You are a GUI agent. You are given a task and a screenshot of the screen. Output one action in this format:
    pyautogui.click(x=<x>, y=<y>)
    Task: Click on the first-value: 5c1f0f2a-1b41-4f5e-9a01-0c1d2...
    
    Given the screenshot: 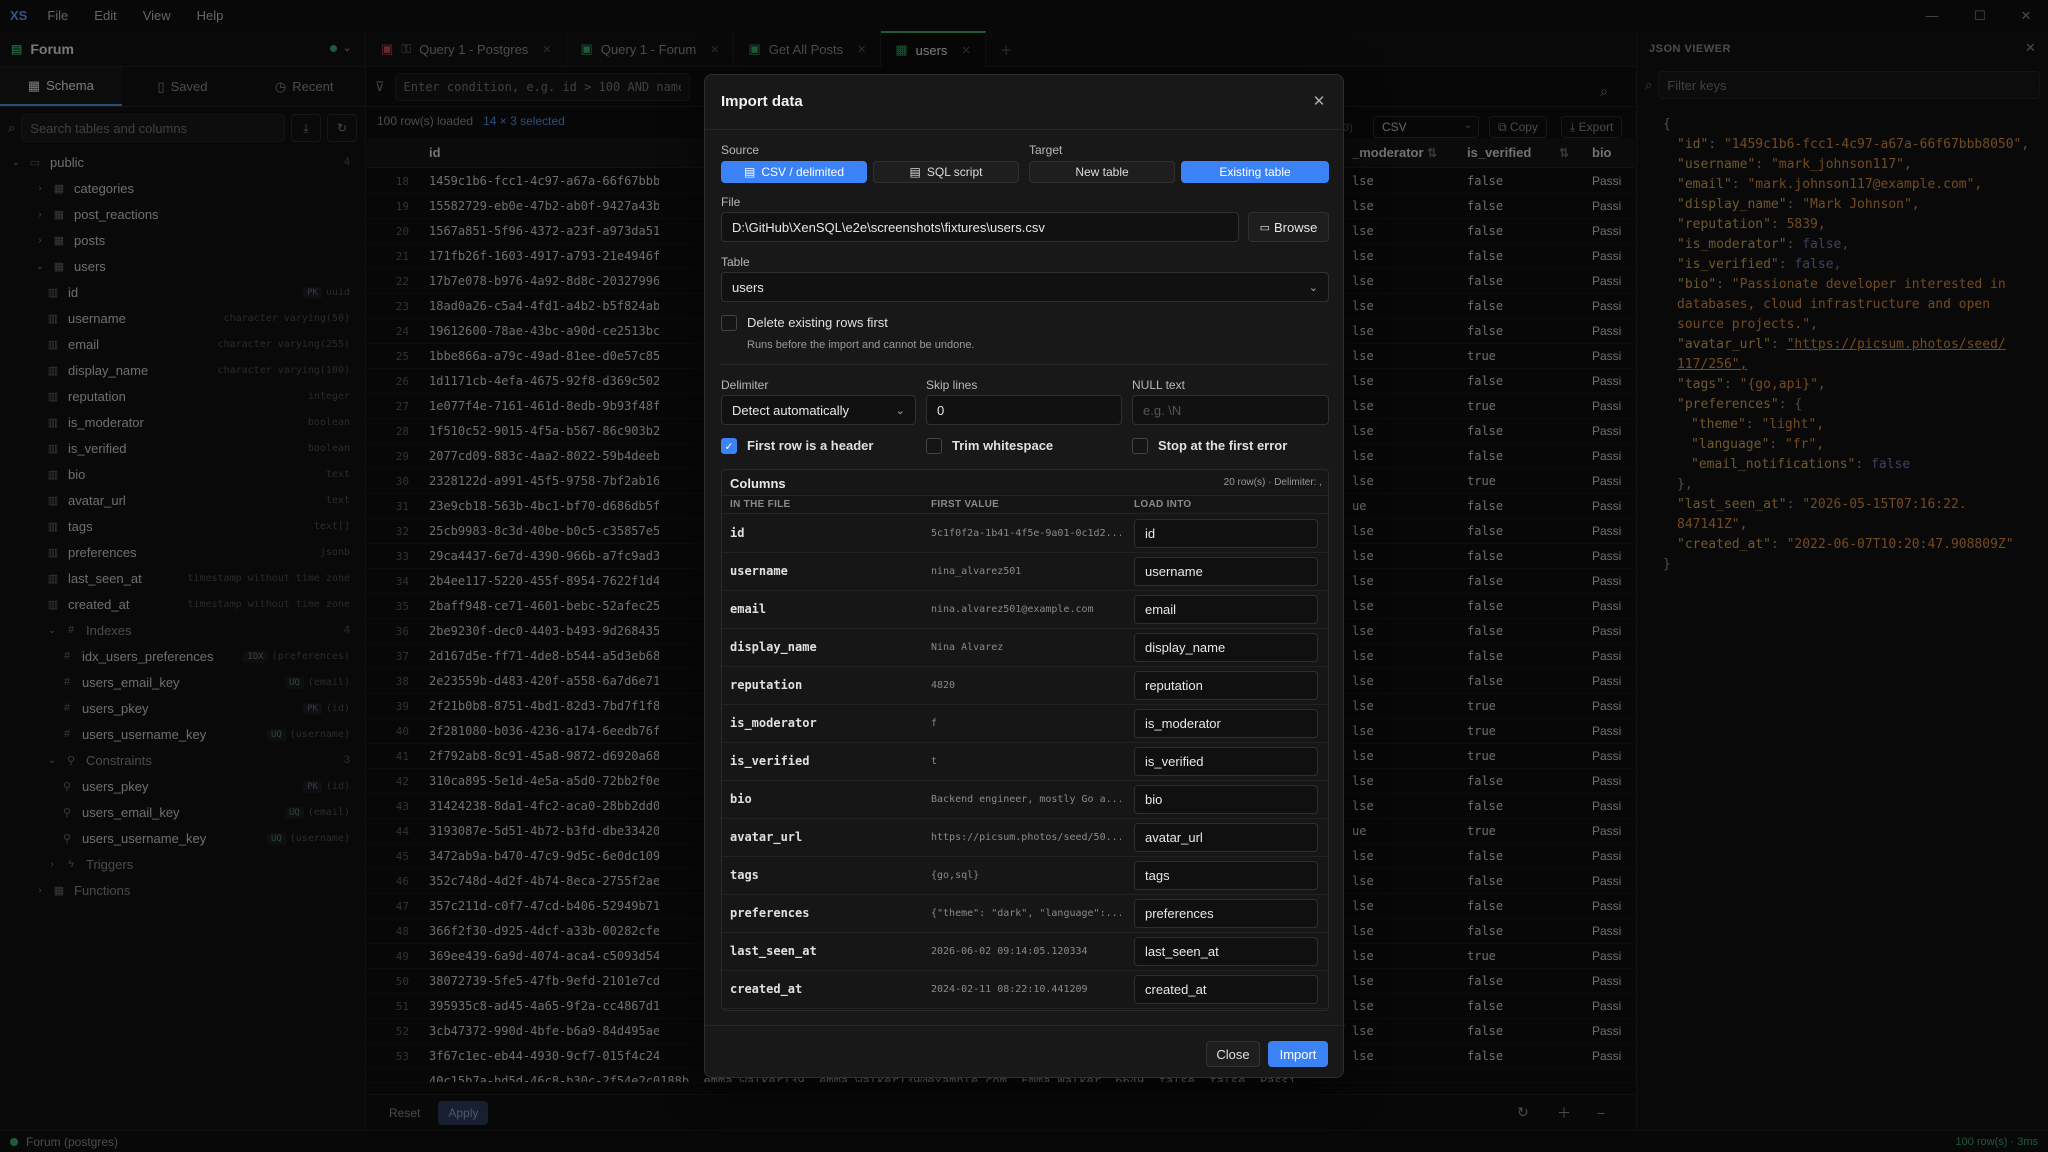 What is the action you would take?
    pyautogui.click(x=1026, y=533)
    